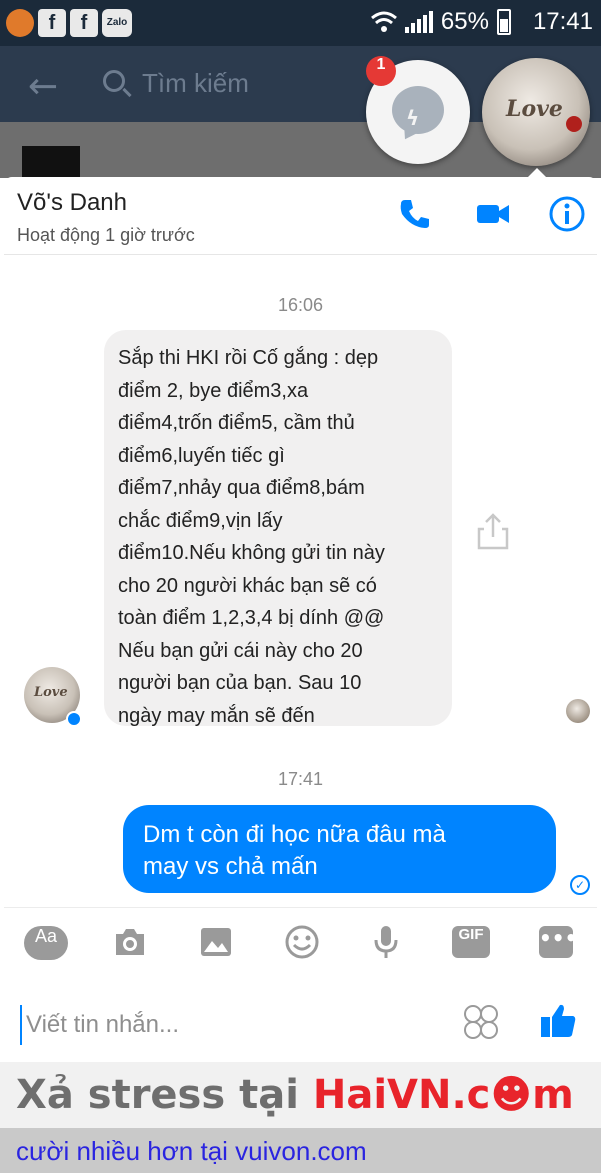  I want to click on back-arrow-icon: ←, so click(43, 86).